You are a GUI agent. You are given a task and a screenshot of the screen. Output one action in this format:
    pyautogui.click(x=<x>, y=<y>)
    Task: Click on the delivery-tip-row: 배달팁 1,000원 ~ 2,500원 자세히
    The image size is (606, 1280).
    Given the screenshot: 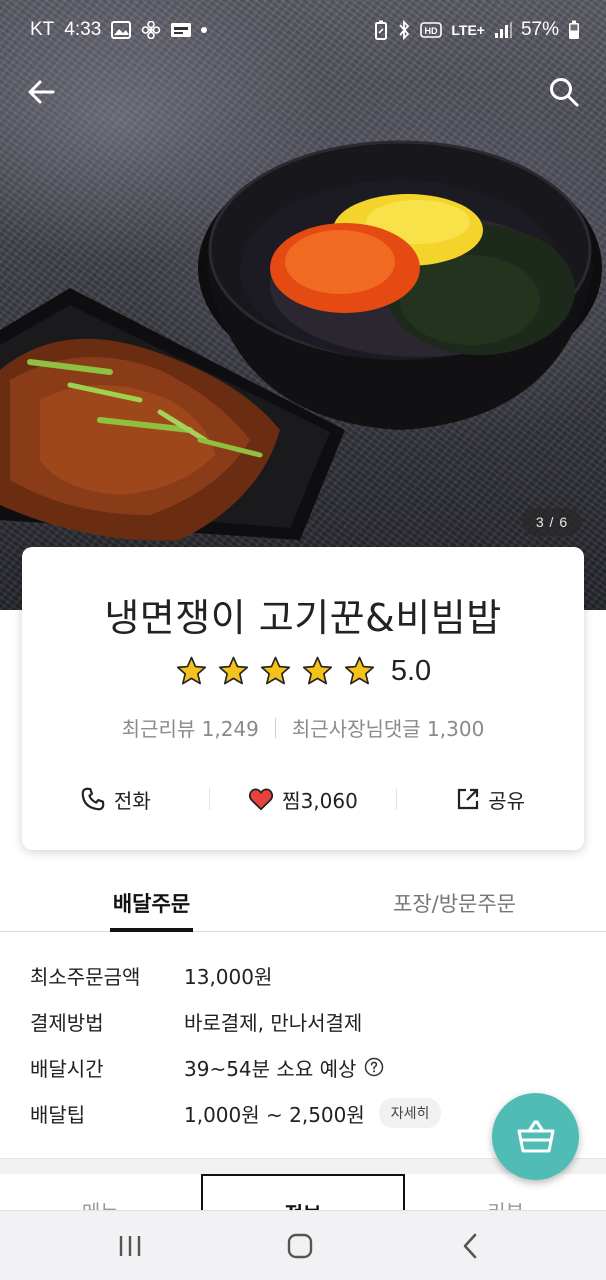 What is the action you would take?
    pyautogui.click(x=236, y=1113)
    